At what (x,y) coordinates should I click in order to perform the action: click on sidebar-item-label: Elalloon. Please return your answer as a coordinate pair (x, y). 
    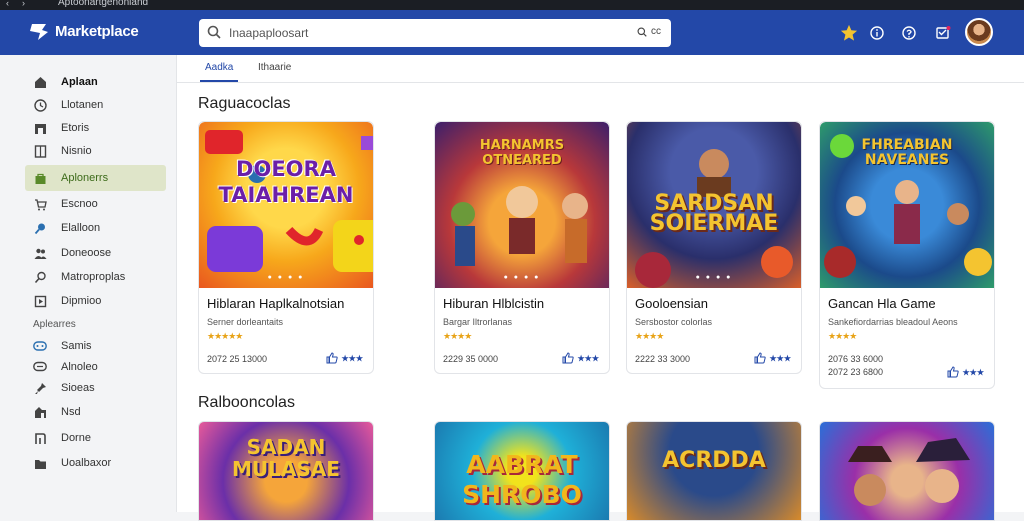
    Looking at the image, I should click on (81, 228).